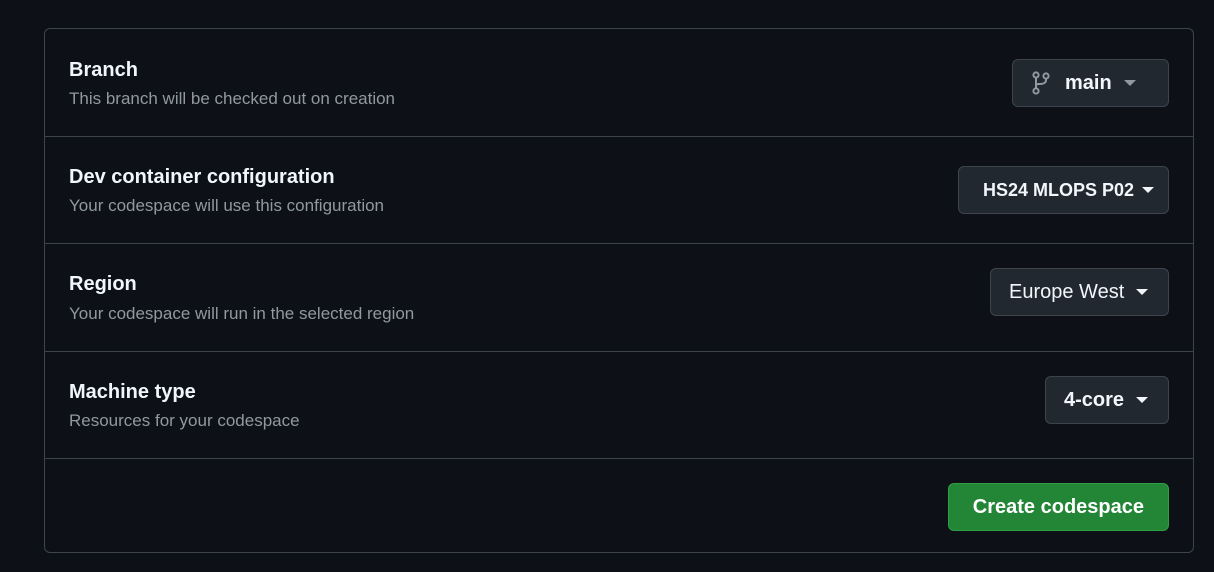  What do you see at coordinates (202, 177) in the screenshot?
I see `dev-container-title: Dev container configuration` at bounding box center [202, 177].